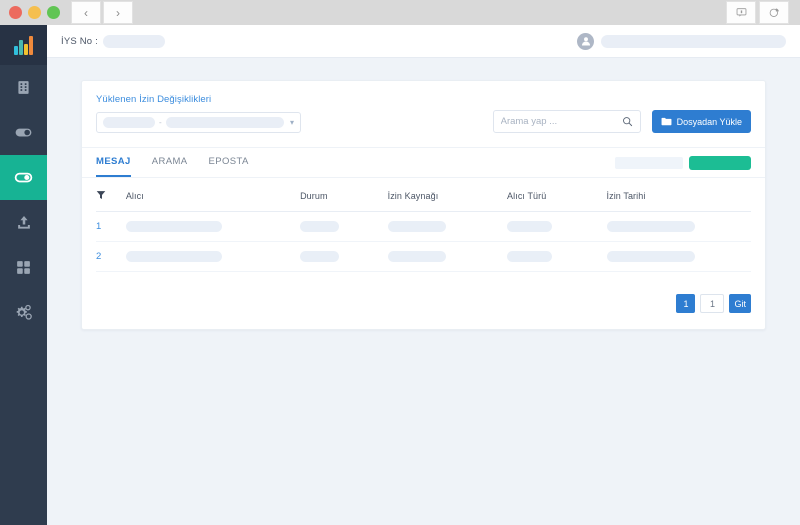 Image resolution: width=800 pixels, height=525 pixels. I want to click on sidebar-item-upload, so click(23, 222).